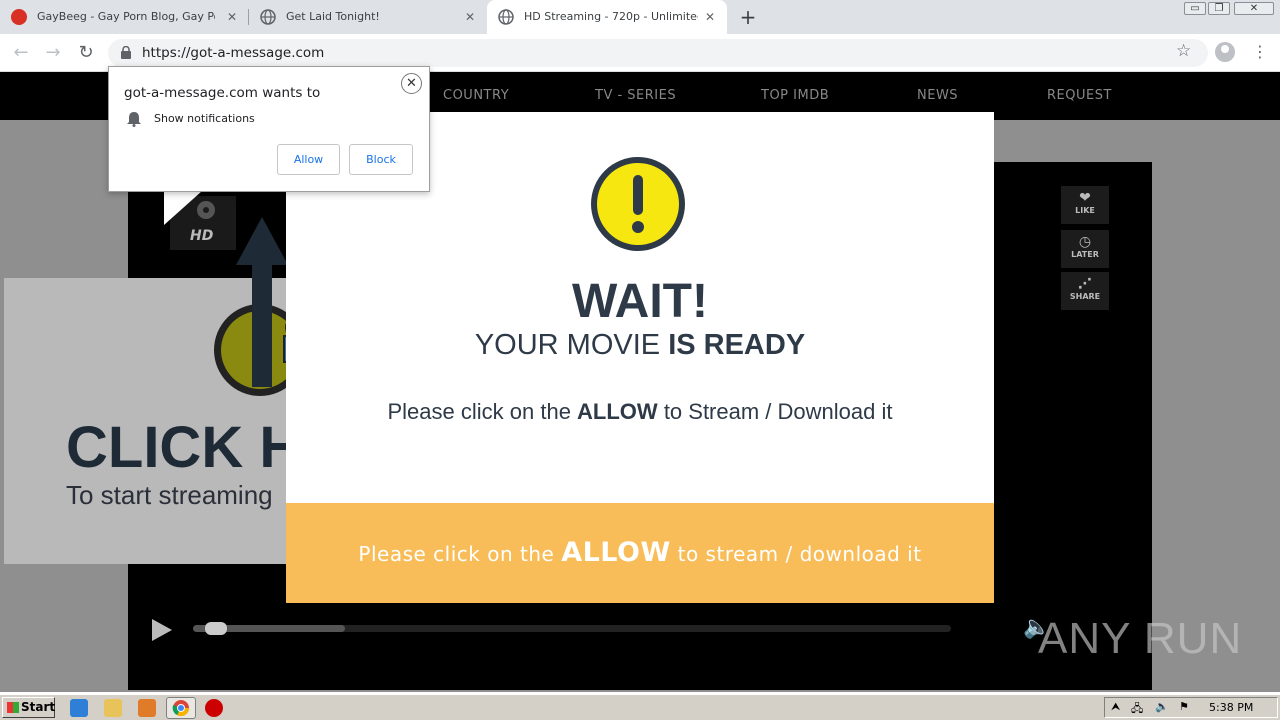  I want to click on like-label: LIKE, so click(1085, 210).